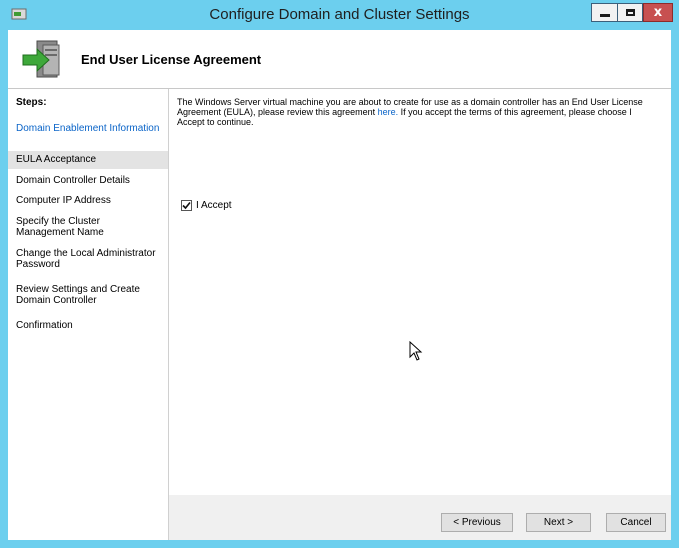 This screenshot has height=548, width=679. What do you see at coordinates (604, 12) in the screenshot?
I see `minimize-button` at bounding box center [604, 12].